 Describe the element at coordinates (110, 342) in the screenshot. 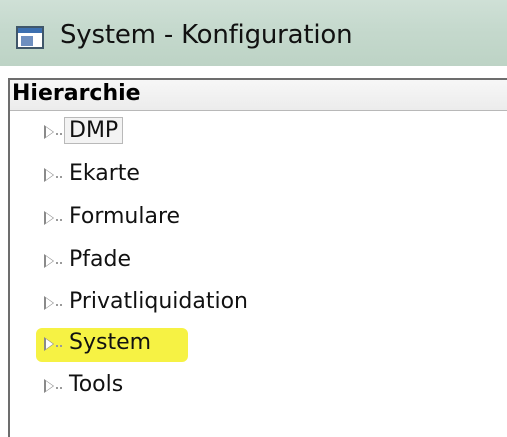

I see `tree-item-label: System` at that location.